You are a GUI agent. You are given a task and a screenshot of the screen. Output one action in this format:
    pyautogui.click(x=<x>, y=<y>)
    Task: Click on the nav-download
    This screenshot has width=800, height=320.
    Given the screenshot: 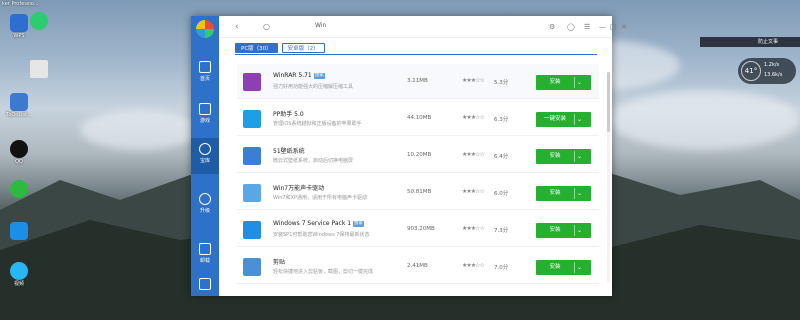 What is the action you would take?
    pyautogui.click(x=205, y=285)
    